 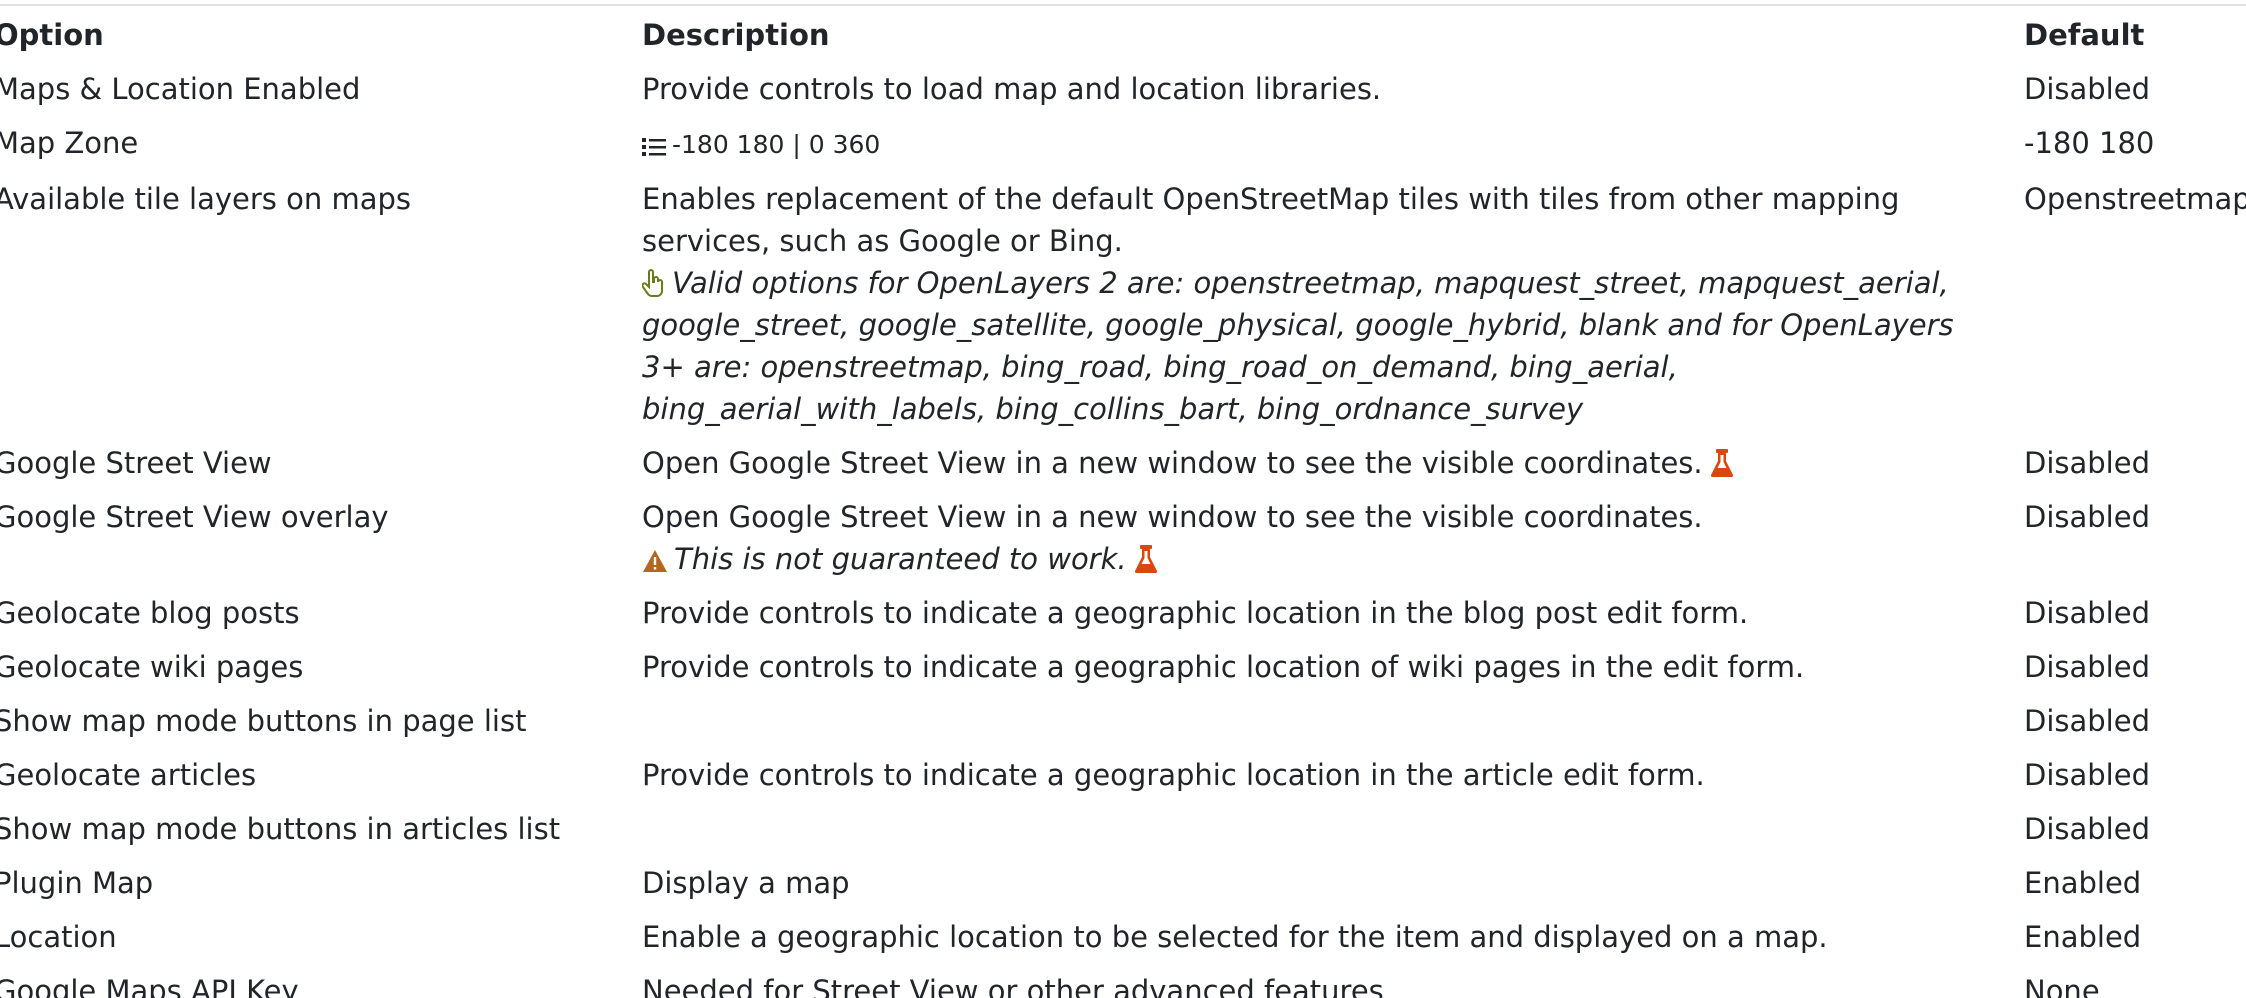 What do you see at coordinates (263, 721) in the screenshot?
I see `option-label: Show map mode buttons in page list` at bounding box center [263, 721].